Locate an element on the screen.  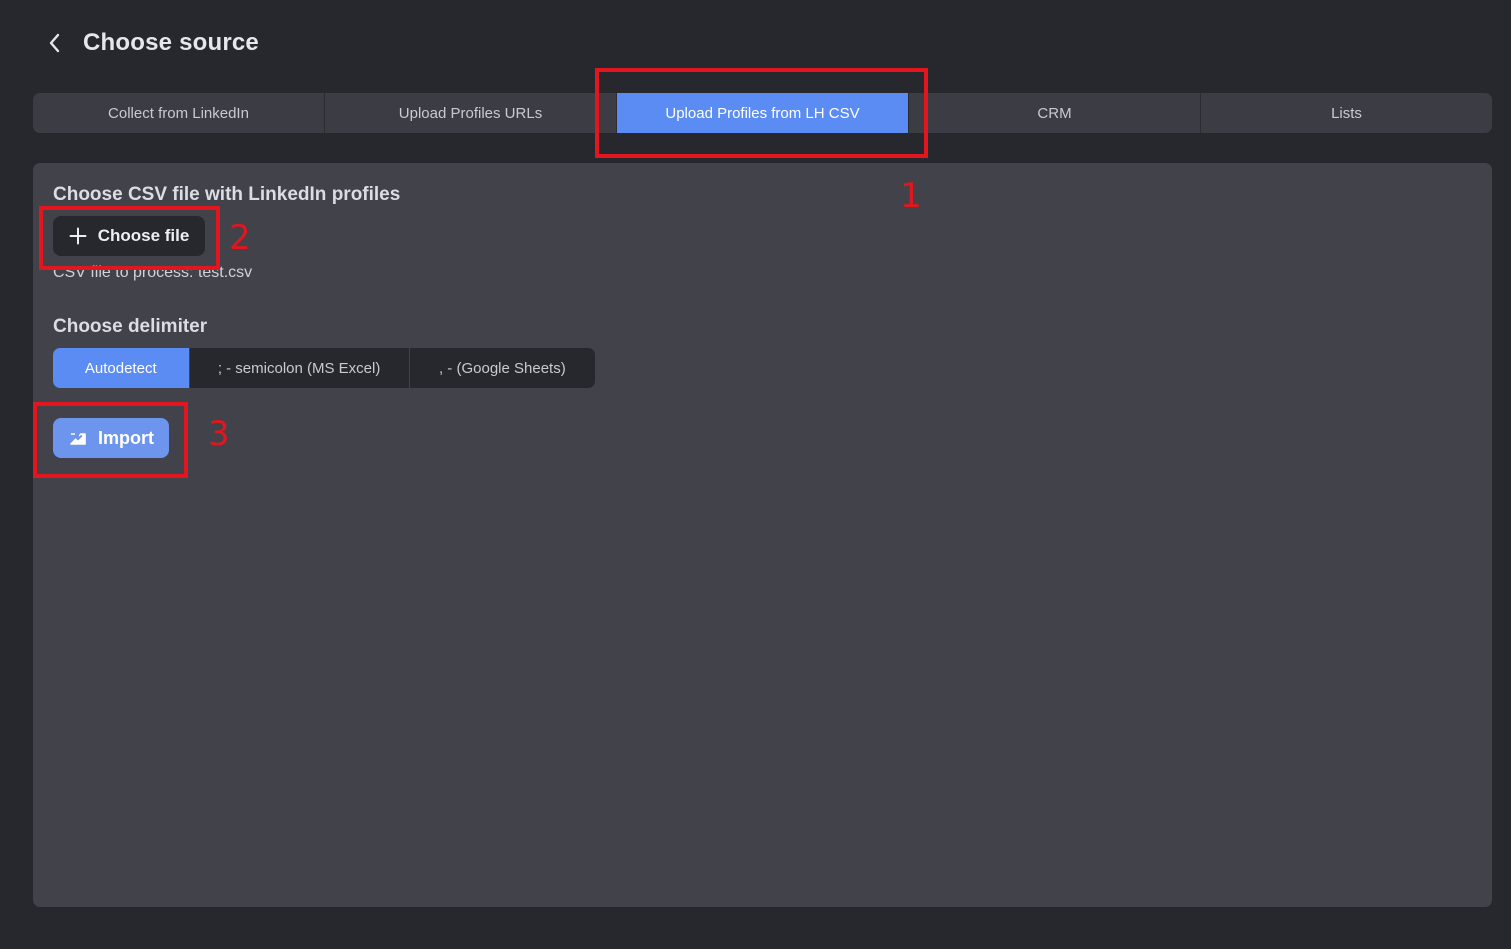
file-to-process-text: CSV file to process: test.csv is located at coordinates (153, 272).